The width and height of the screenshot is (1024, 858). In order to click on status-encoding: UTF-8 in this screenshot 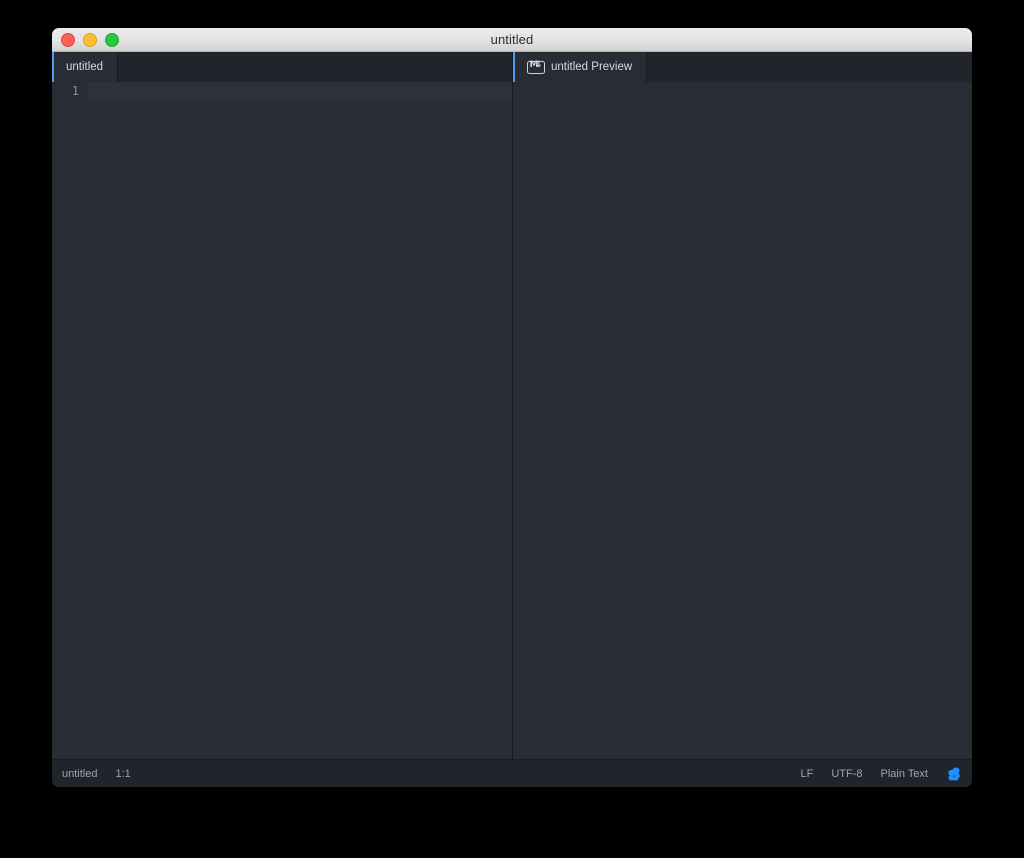, I will do `click(846, 774)`.